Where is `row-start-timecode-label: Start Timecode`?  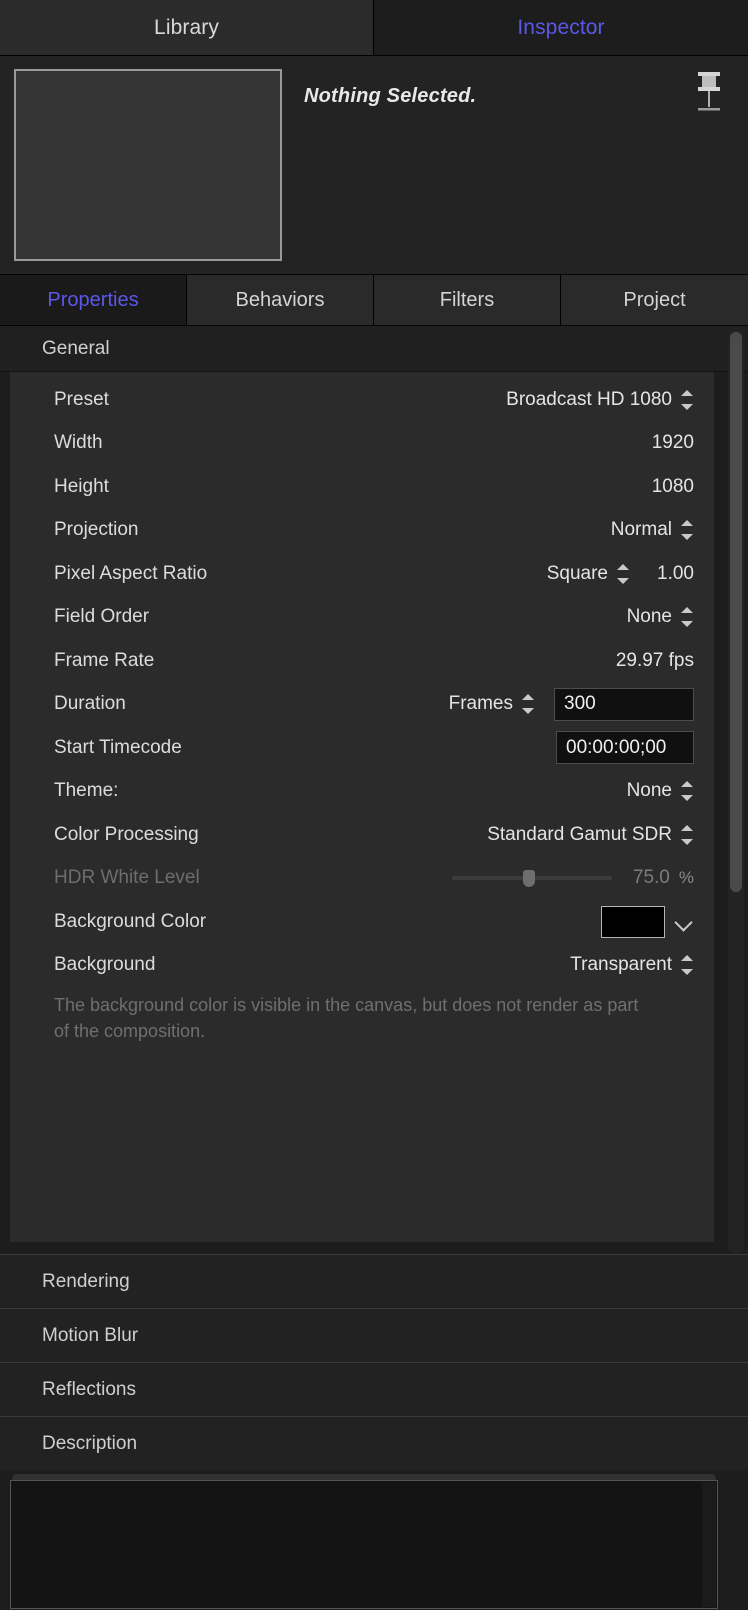 row-start-timecode-label: Start Timecode is located at coordinates (118, 747).